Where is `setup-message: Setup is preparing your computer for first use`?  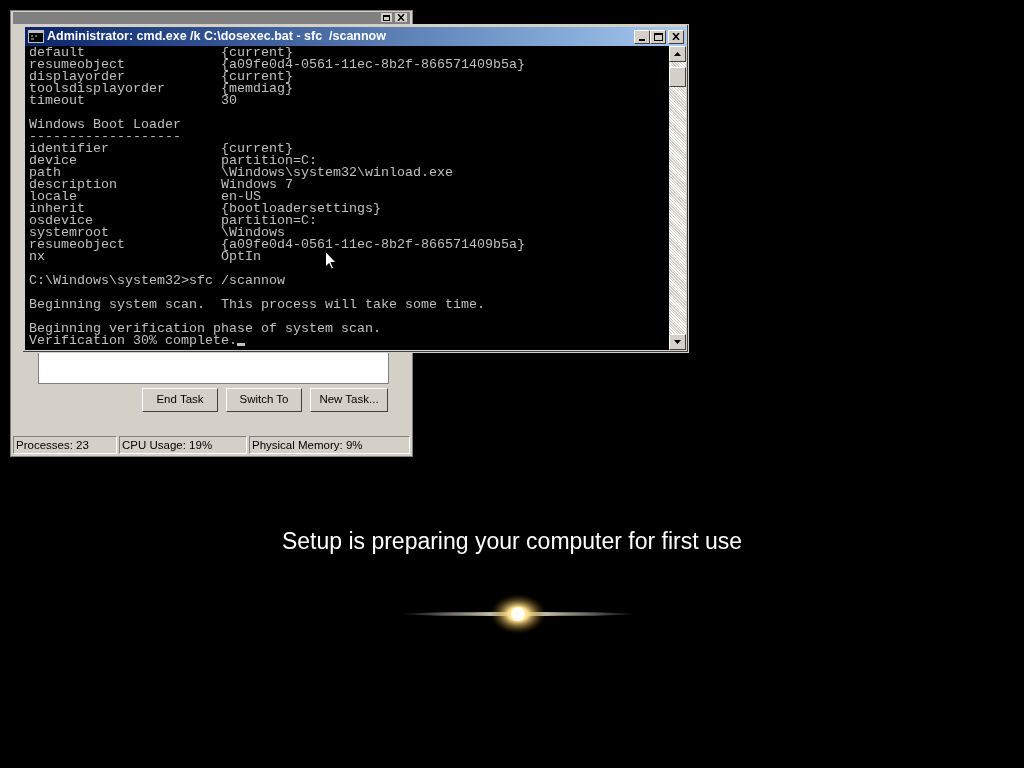
setup-message: Setup is preparing your computer for first use is located at coordinates (512, 541).